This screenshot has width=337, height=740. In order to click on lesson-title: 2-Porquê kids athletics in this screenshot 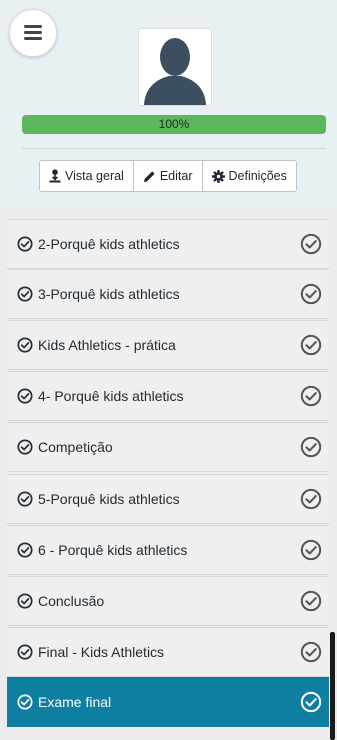, I will do `click(109, 244)`.